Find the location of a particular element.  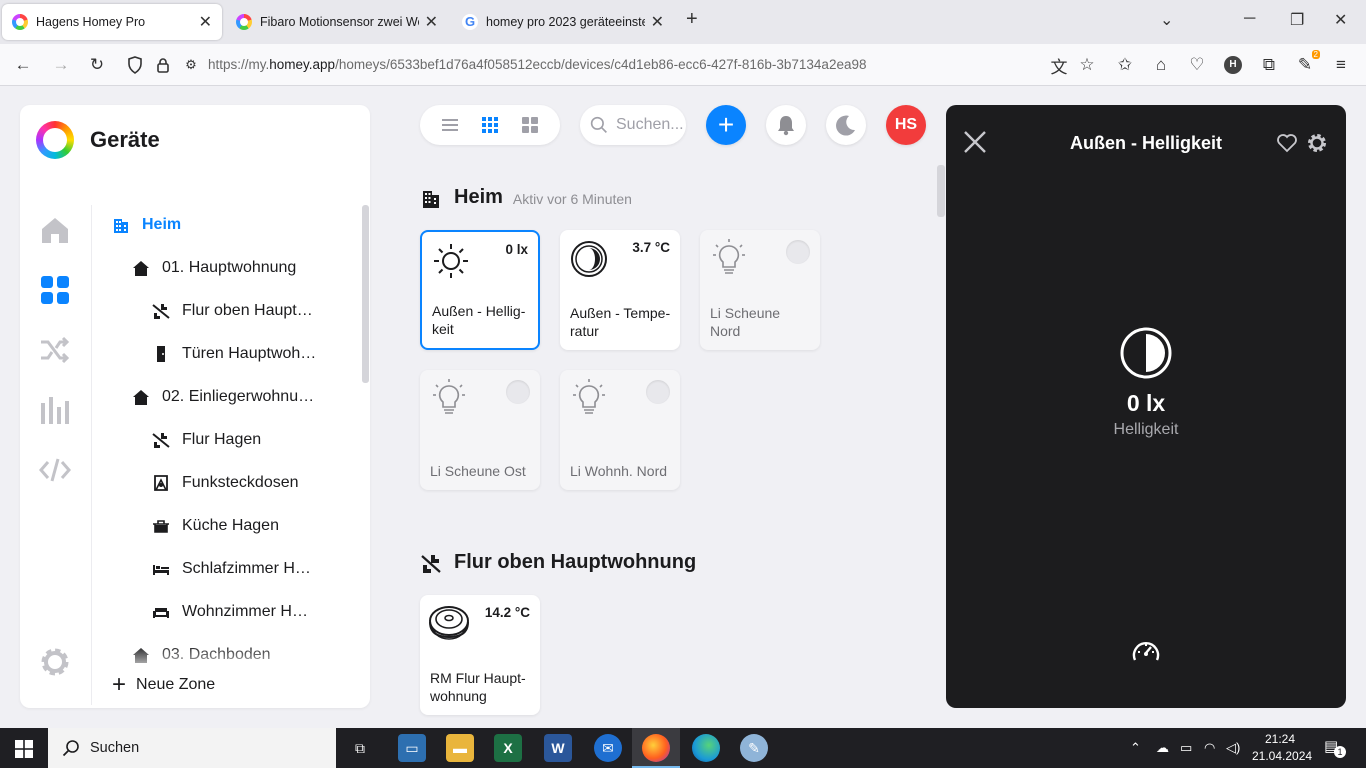

new-zone-button: + Neue Zone is located at coordinates (163, 685).